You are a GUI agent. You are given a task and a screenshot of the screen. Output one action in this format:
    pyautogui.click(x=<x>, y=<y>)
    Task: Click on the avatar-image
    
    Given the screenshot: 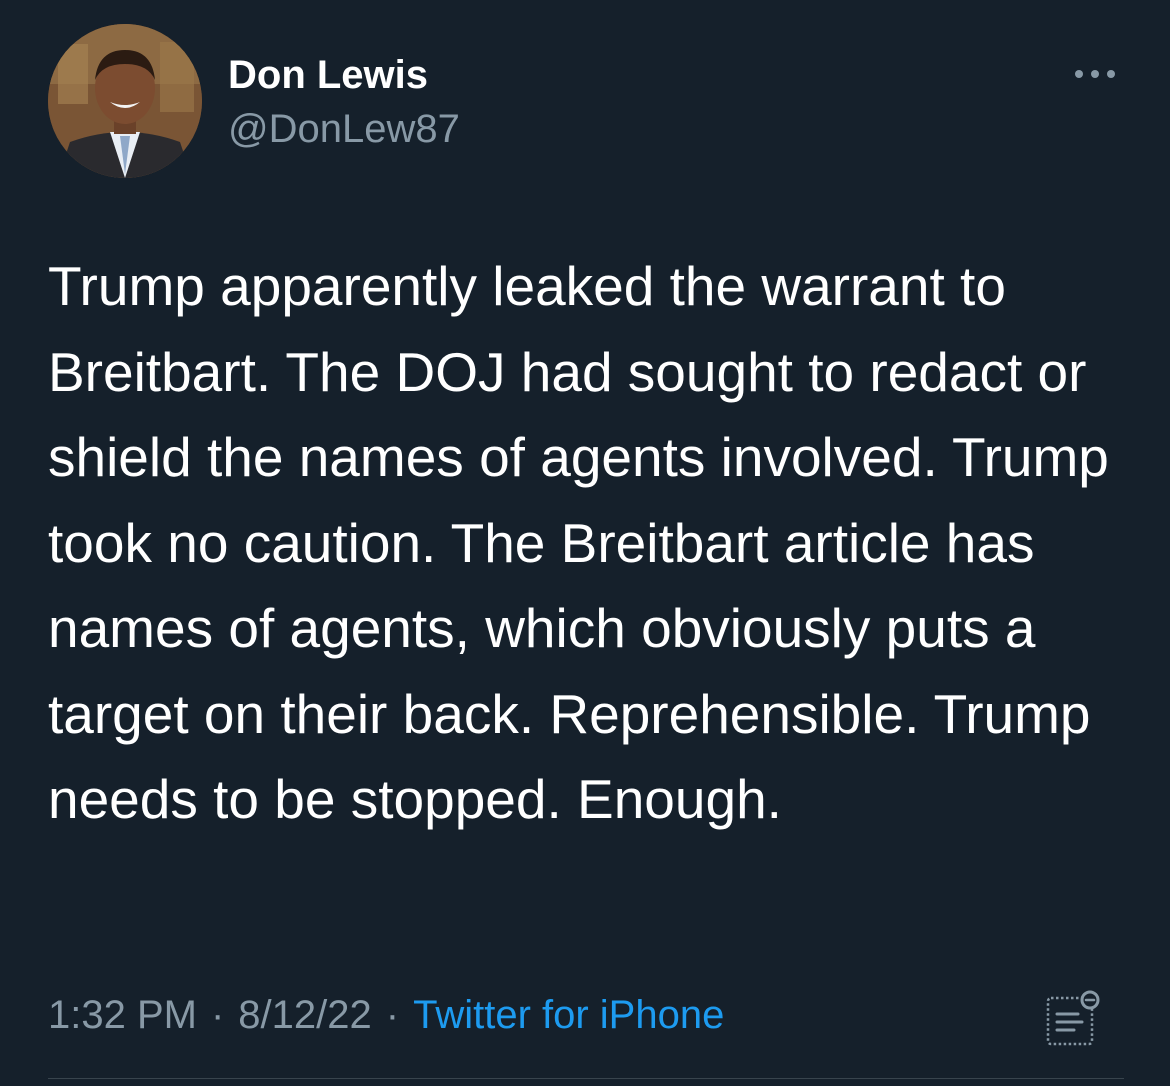 What is the action you would take?
    pyautogui.click(x=125, y=101)
    